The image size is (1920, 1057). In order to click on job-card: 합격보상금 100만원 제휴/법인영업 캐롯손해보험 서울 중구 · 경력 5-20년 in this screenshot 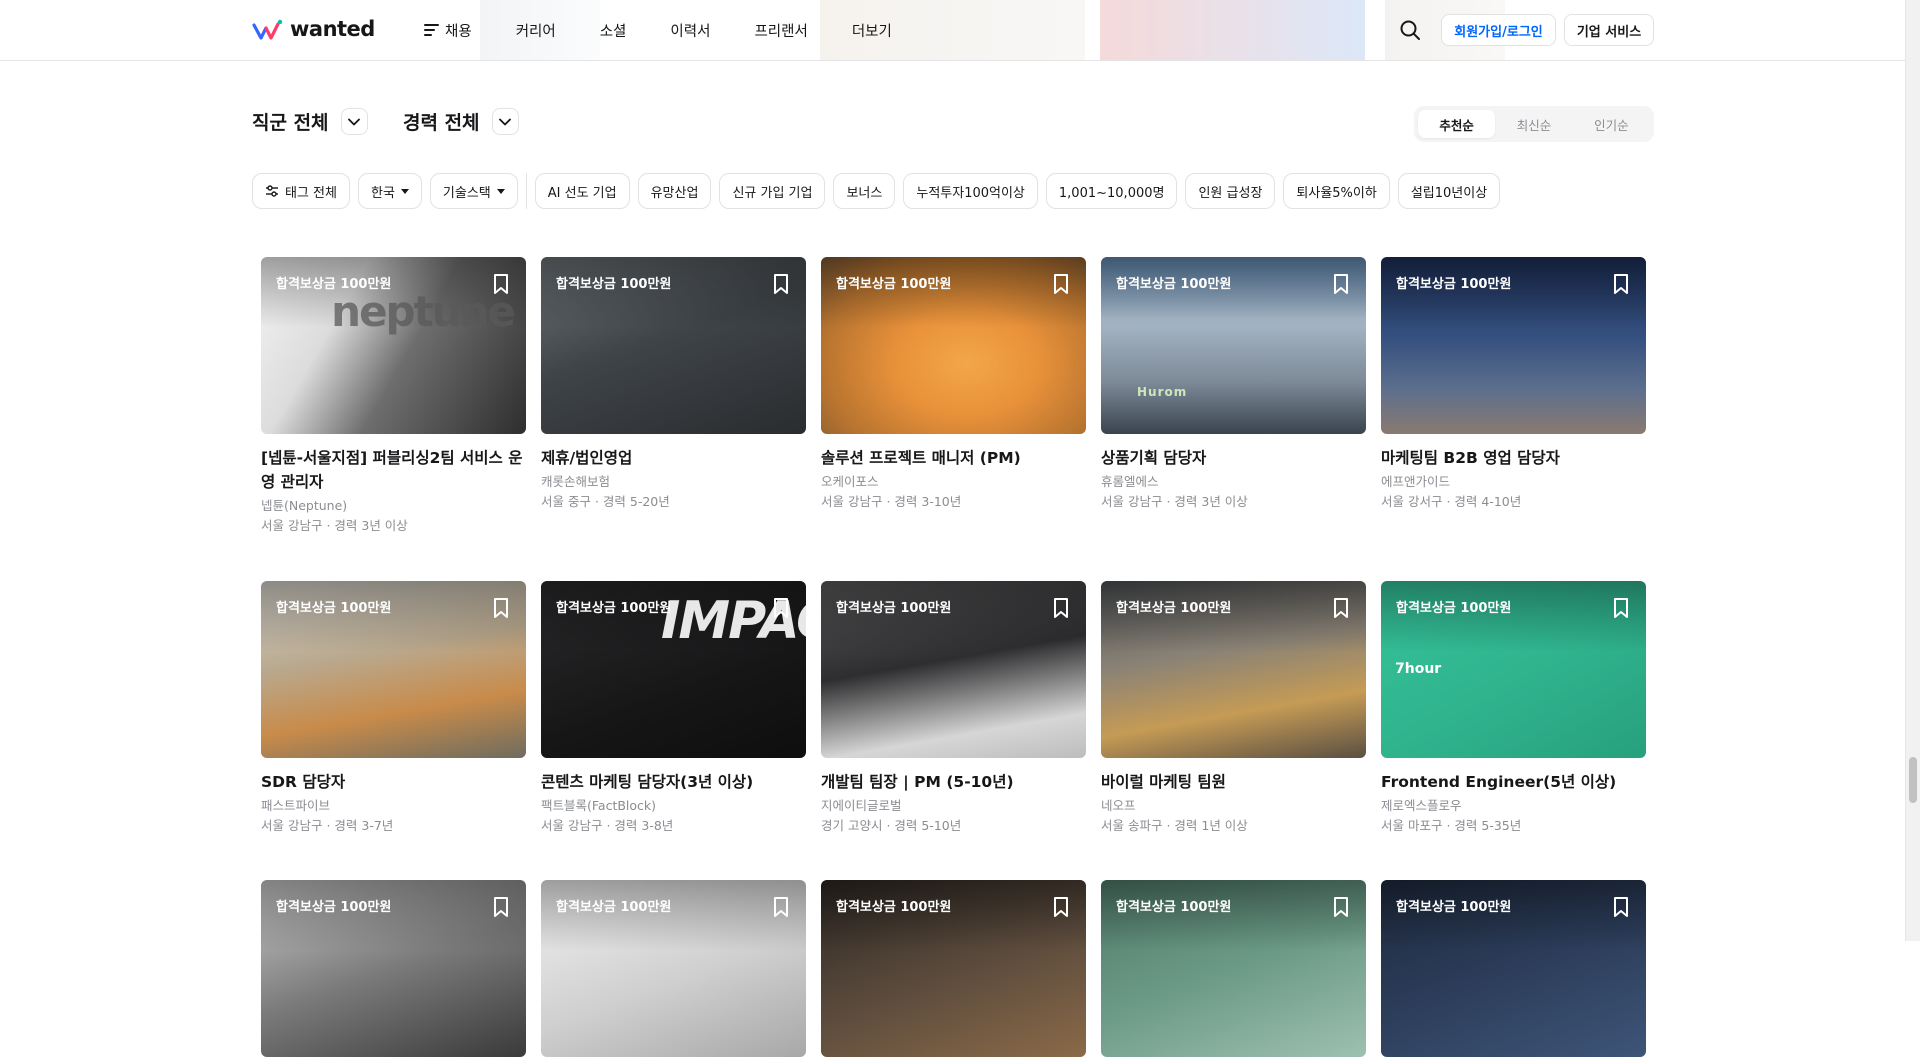, I will do `click(673, 384)`.